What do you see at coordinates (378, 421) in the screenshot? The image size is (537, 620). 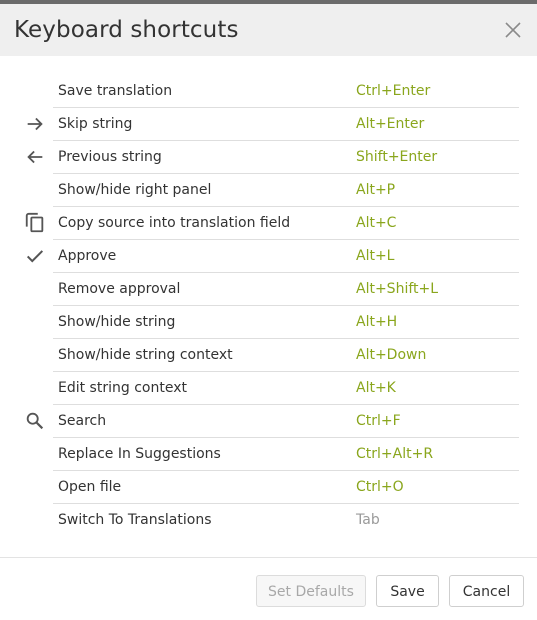 I see `shortcut-key: Ctrl+F` at bounding box center [378, 421].